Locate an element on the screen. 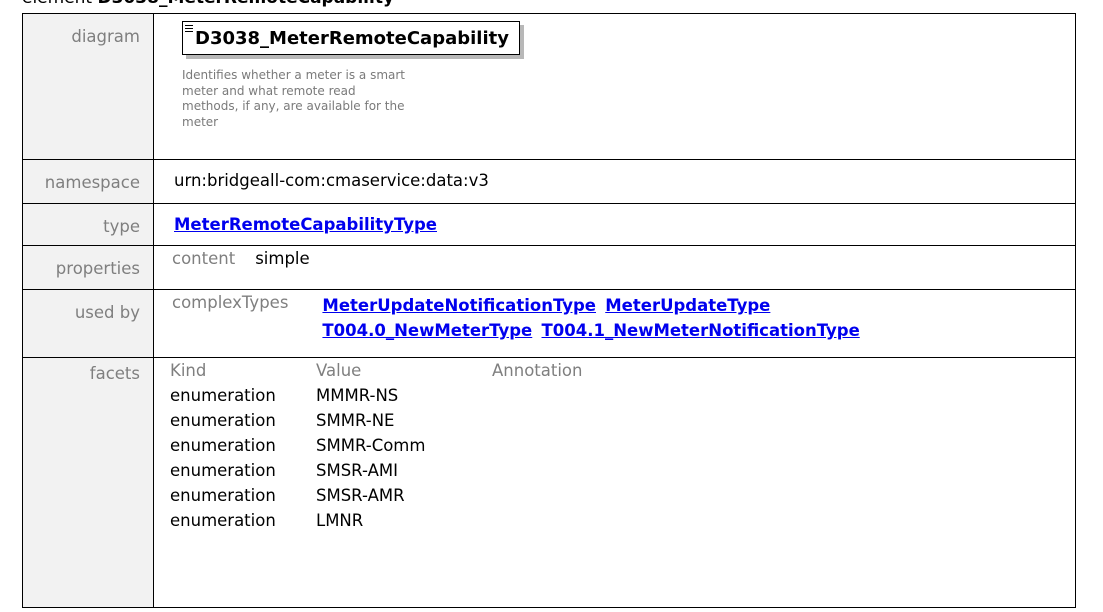 The width and height of the screenshot is (1103, 612). facet-value: LMNR is located at coordinates (340, 520).